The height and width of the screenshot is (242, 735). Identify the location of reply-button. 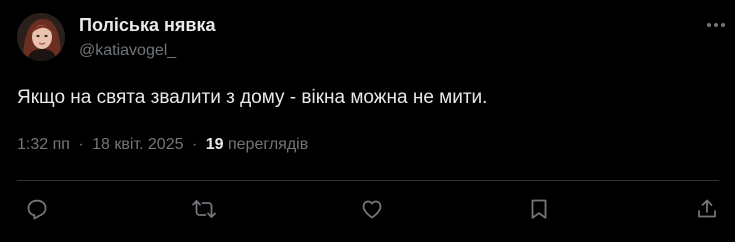
(37, 209).